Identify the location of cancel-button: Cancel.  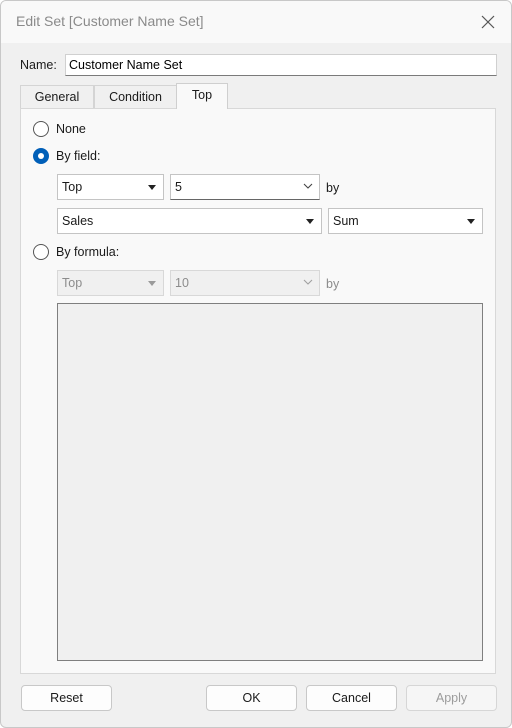
(351, 698).